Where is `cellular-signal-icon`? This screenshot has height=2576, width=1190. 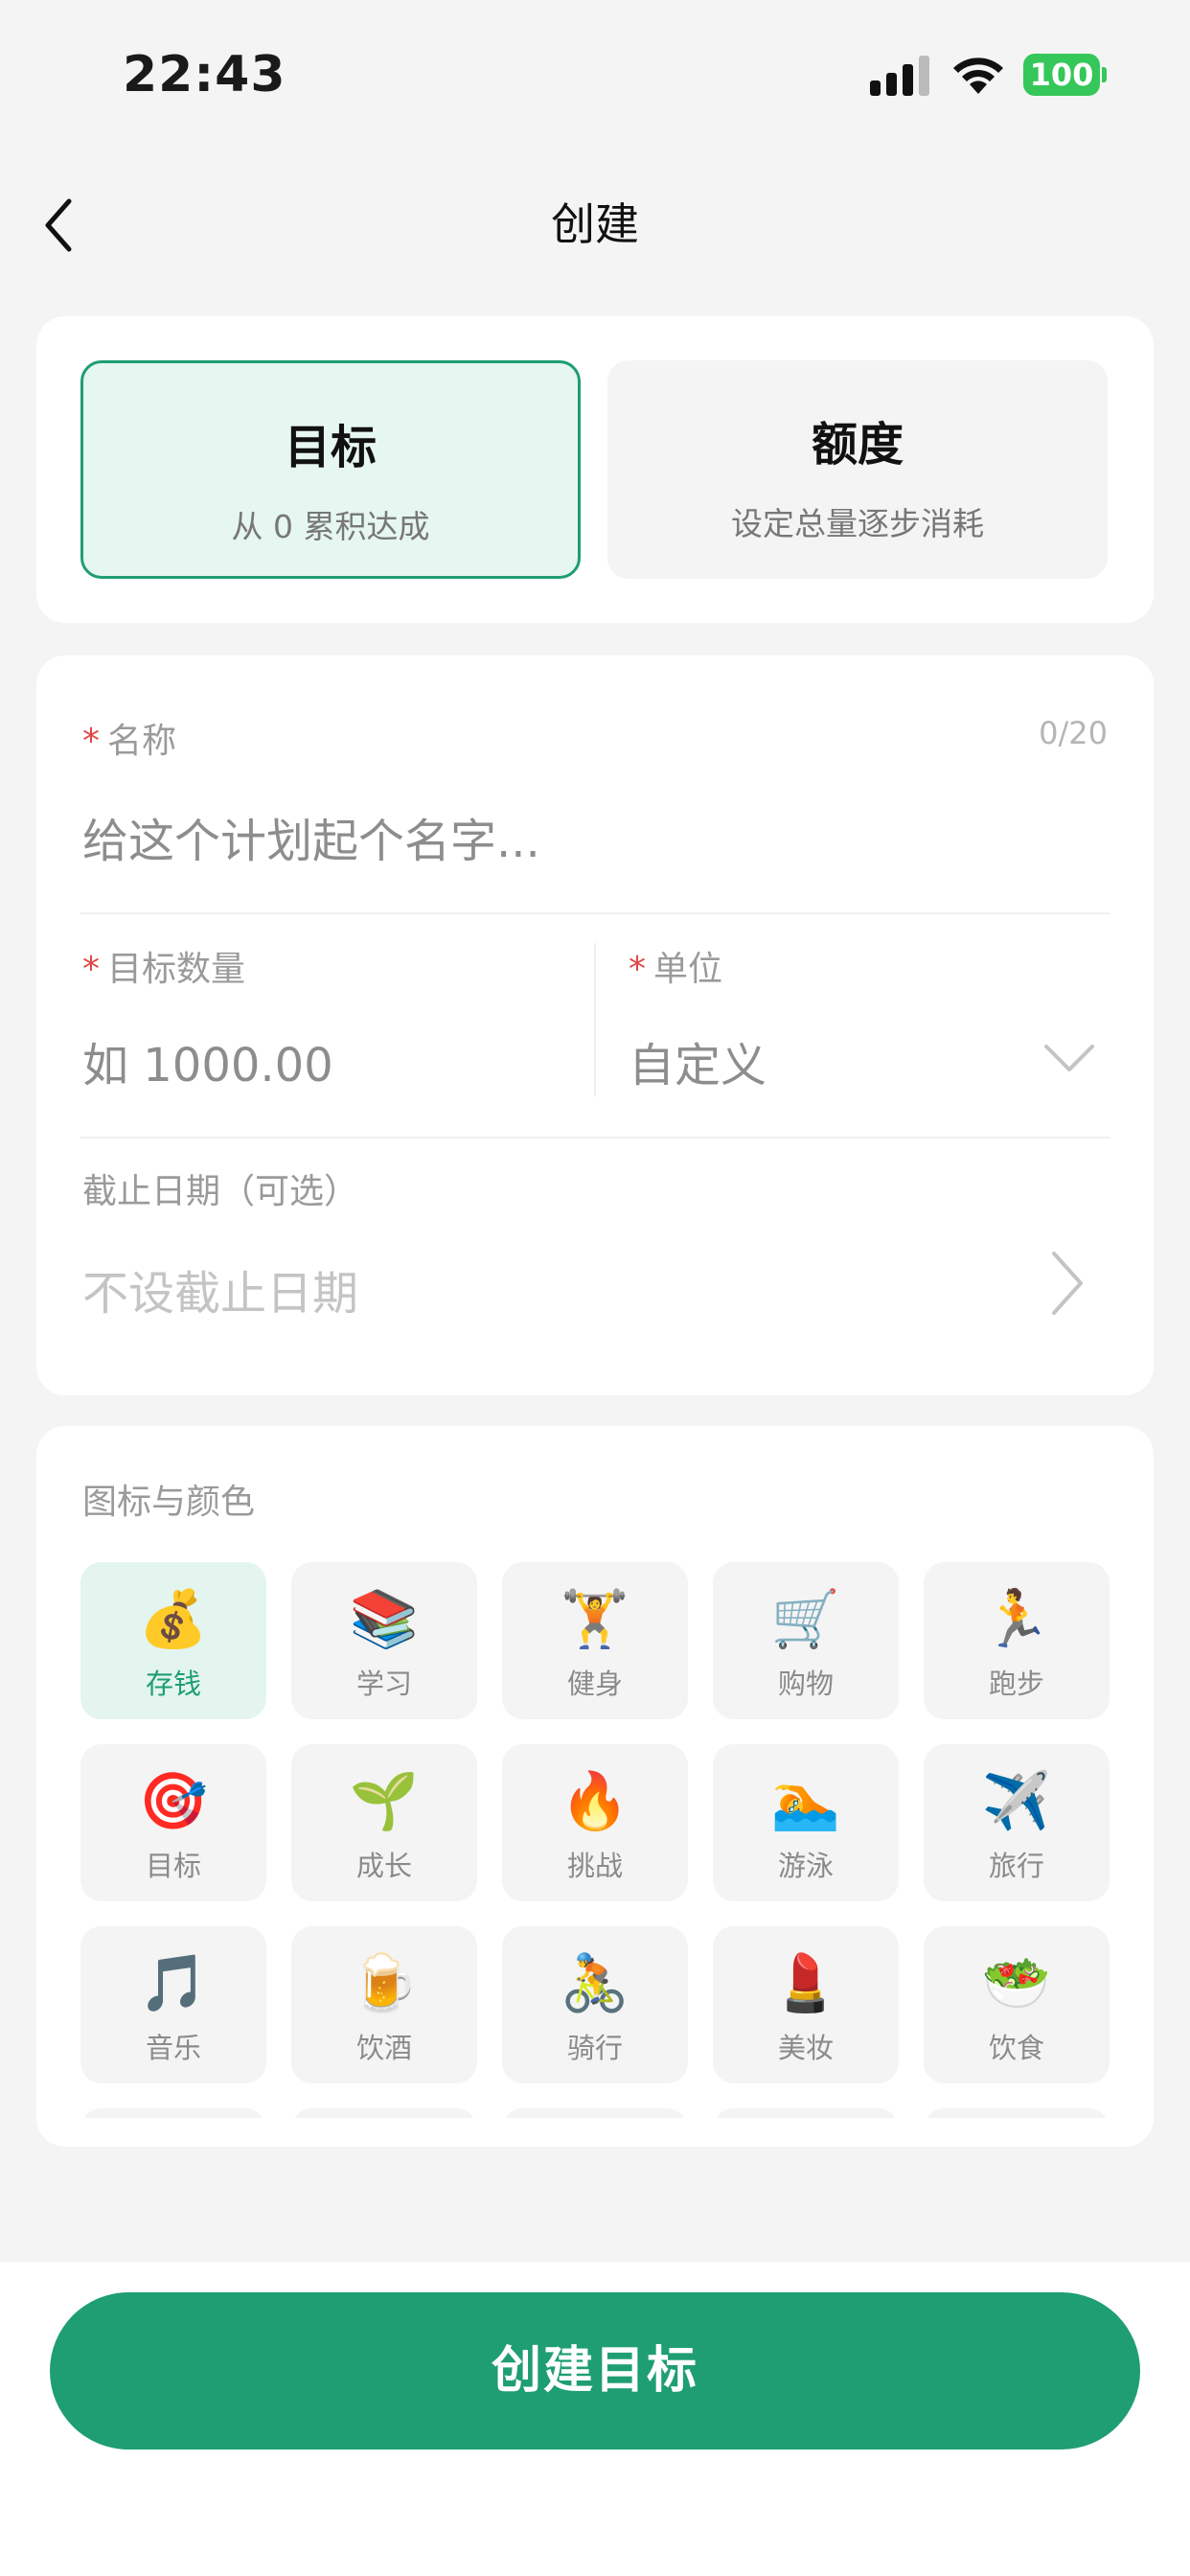
cellular-signal-icon is located at coordinates (901, 75).